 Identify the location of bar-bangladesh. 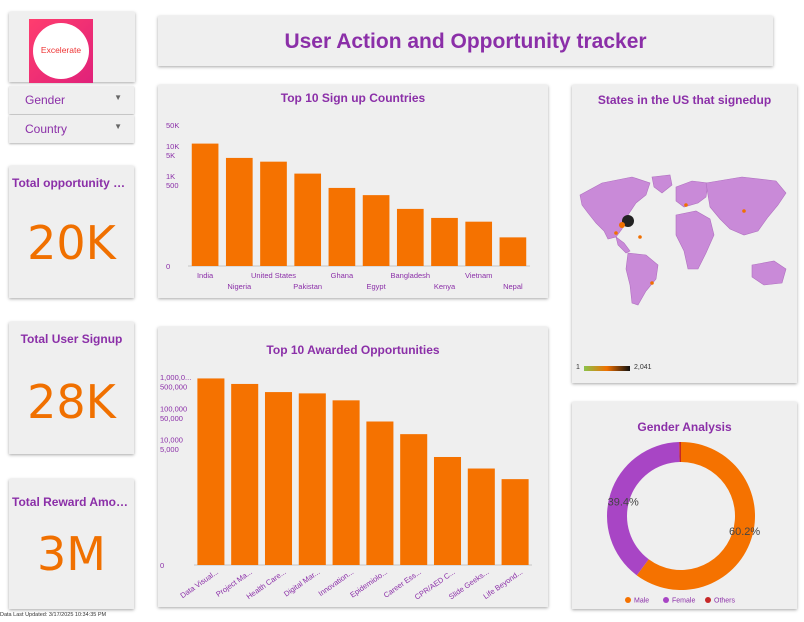
(410, 237).